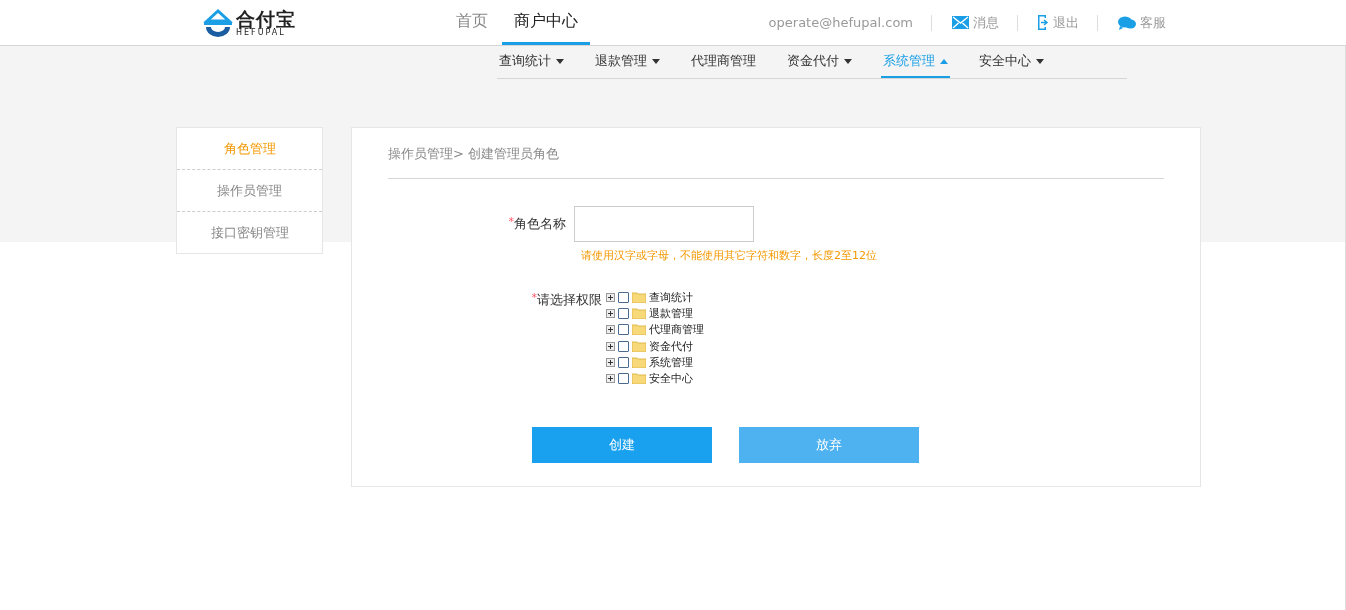  Describe the element at coordinates (776, 153) in the screenshot. I see `breadcrumb: 操作员管理> 创建管理员角色` at that location.